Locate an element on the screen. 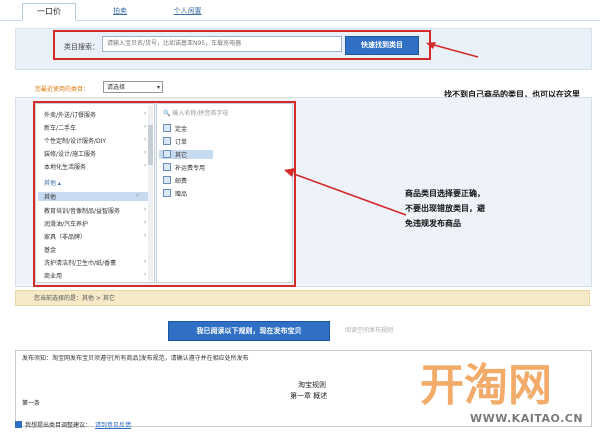 The width and height of the screenshot is (600, 438). tab-fixed-price: 一口价 is located at coordinates (49, 12).